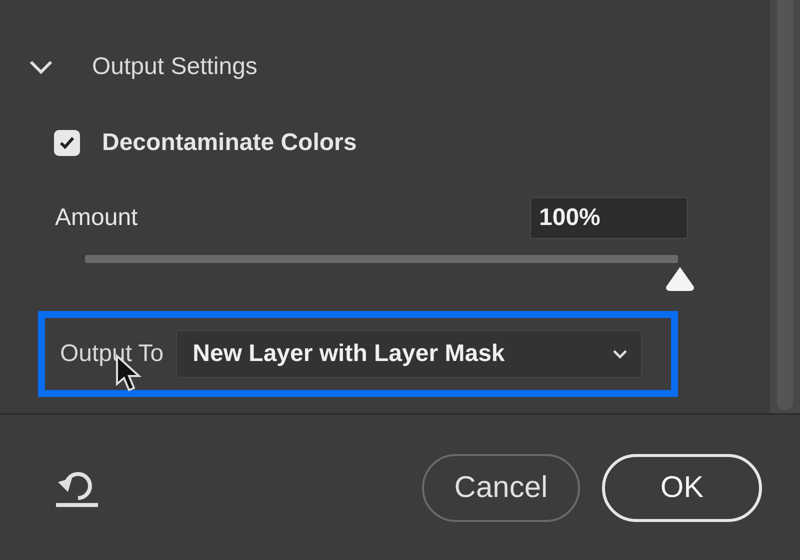 The height and width of the screenshot is (560, 800). What do you see at coordinates (409, 354) in the screenshot?
I see `output-dropdown: New Layer with Layer Mask` at bounding box center [409, 354].